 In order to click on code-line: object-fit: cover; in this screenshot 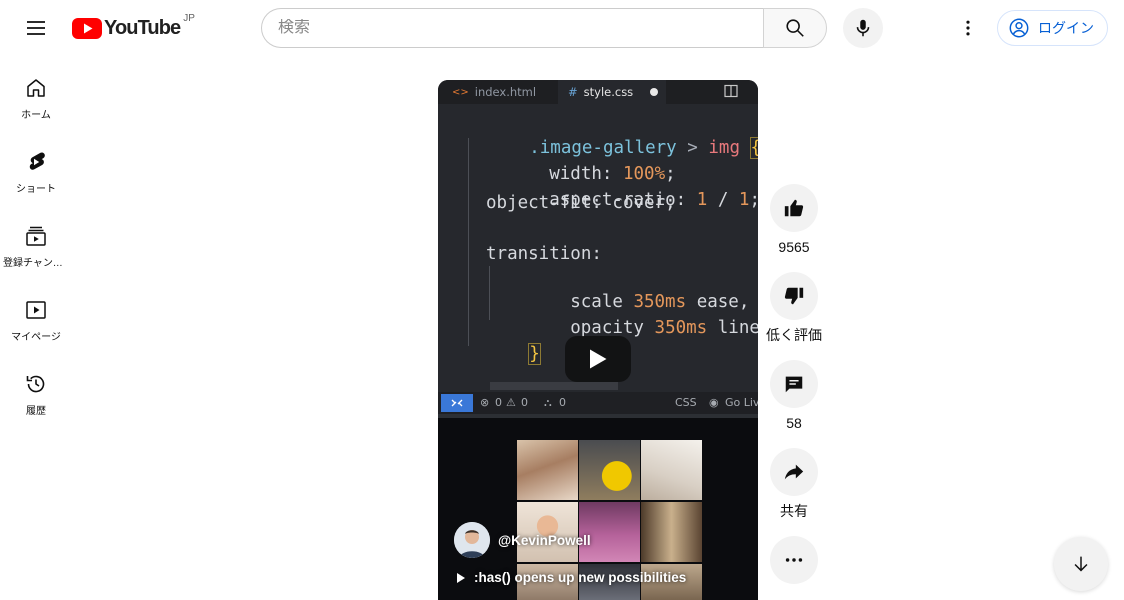, I will do `click(581, 203)`.